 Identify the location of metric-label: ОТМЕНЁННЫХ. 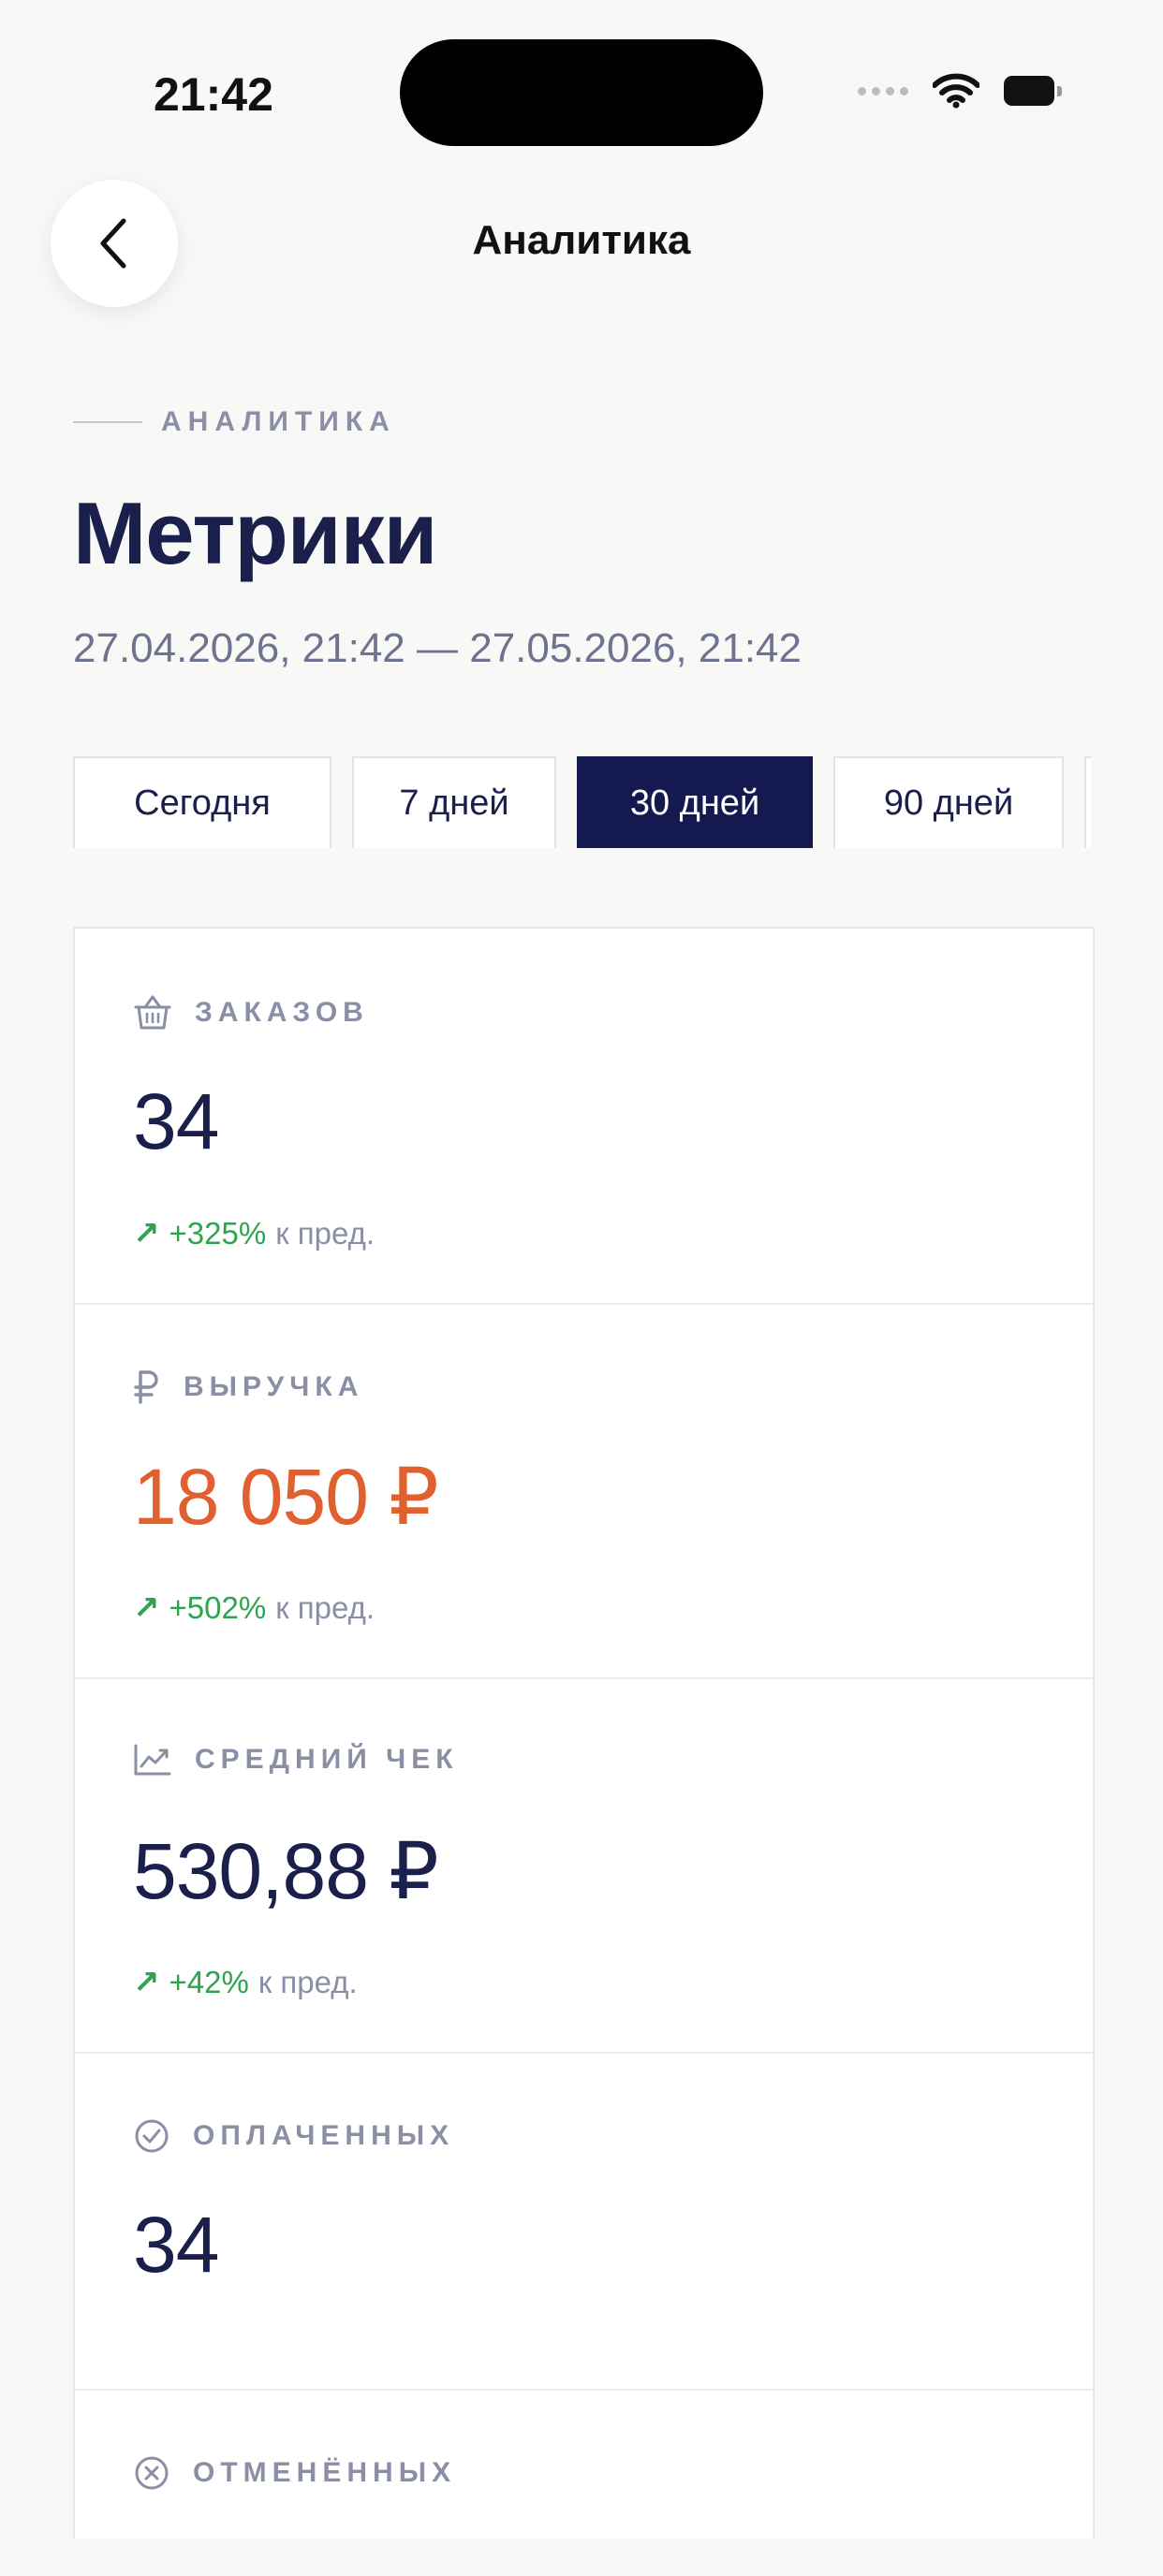
(325, 2472).